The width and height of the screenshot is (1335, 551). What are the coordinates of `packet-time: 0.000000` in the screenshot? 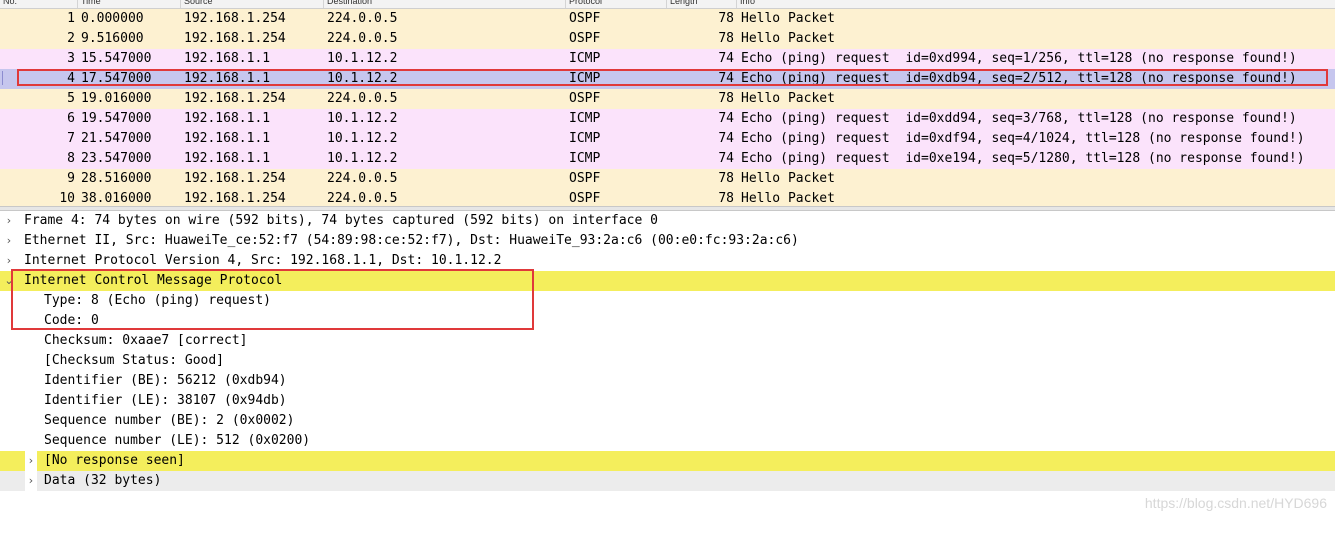 It's located at (112, 18).